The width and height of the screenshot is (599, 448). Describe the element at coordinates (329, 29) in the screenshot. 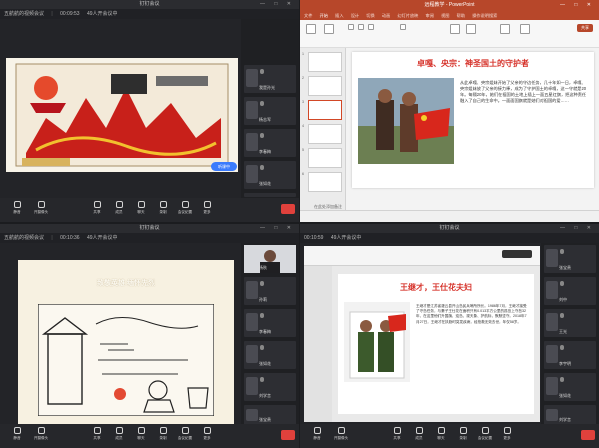

I see `new-slide-icon` at that location.